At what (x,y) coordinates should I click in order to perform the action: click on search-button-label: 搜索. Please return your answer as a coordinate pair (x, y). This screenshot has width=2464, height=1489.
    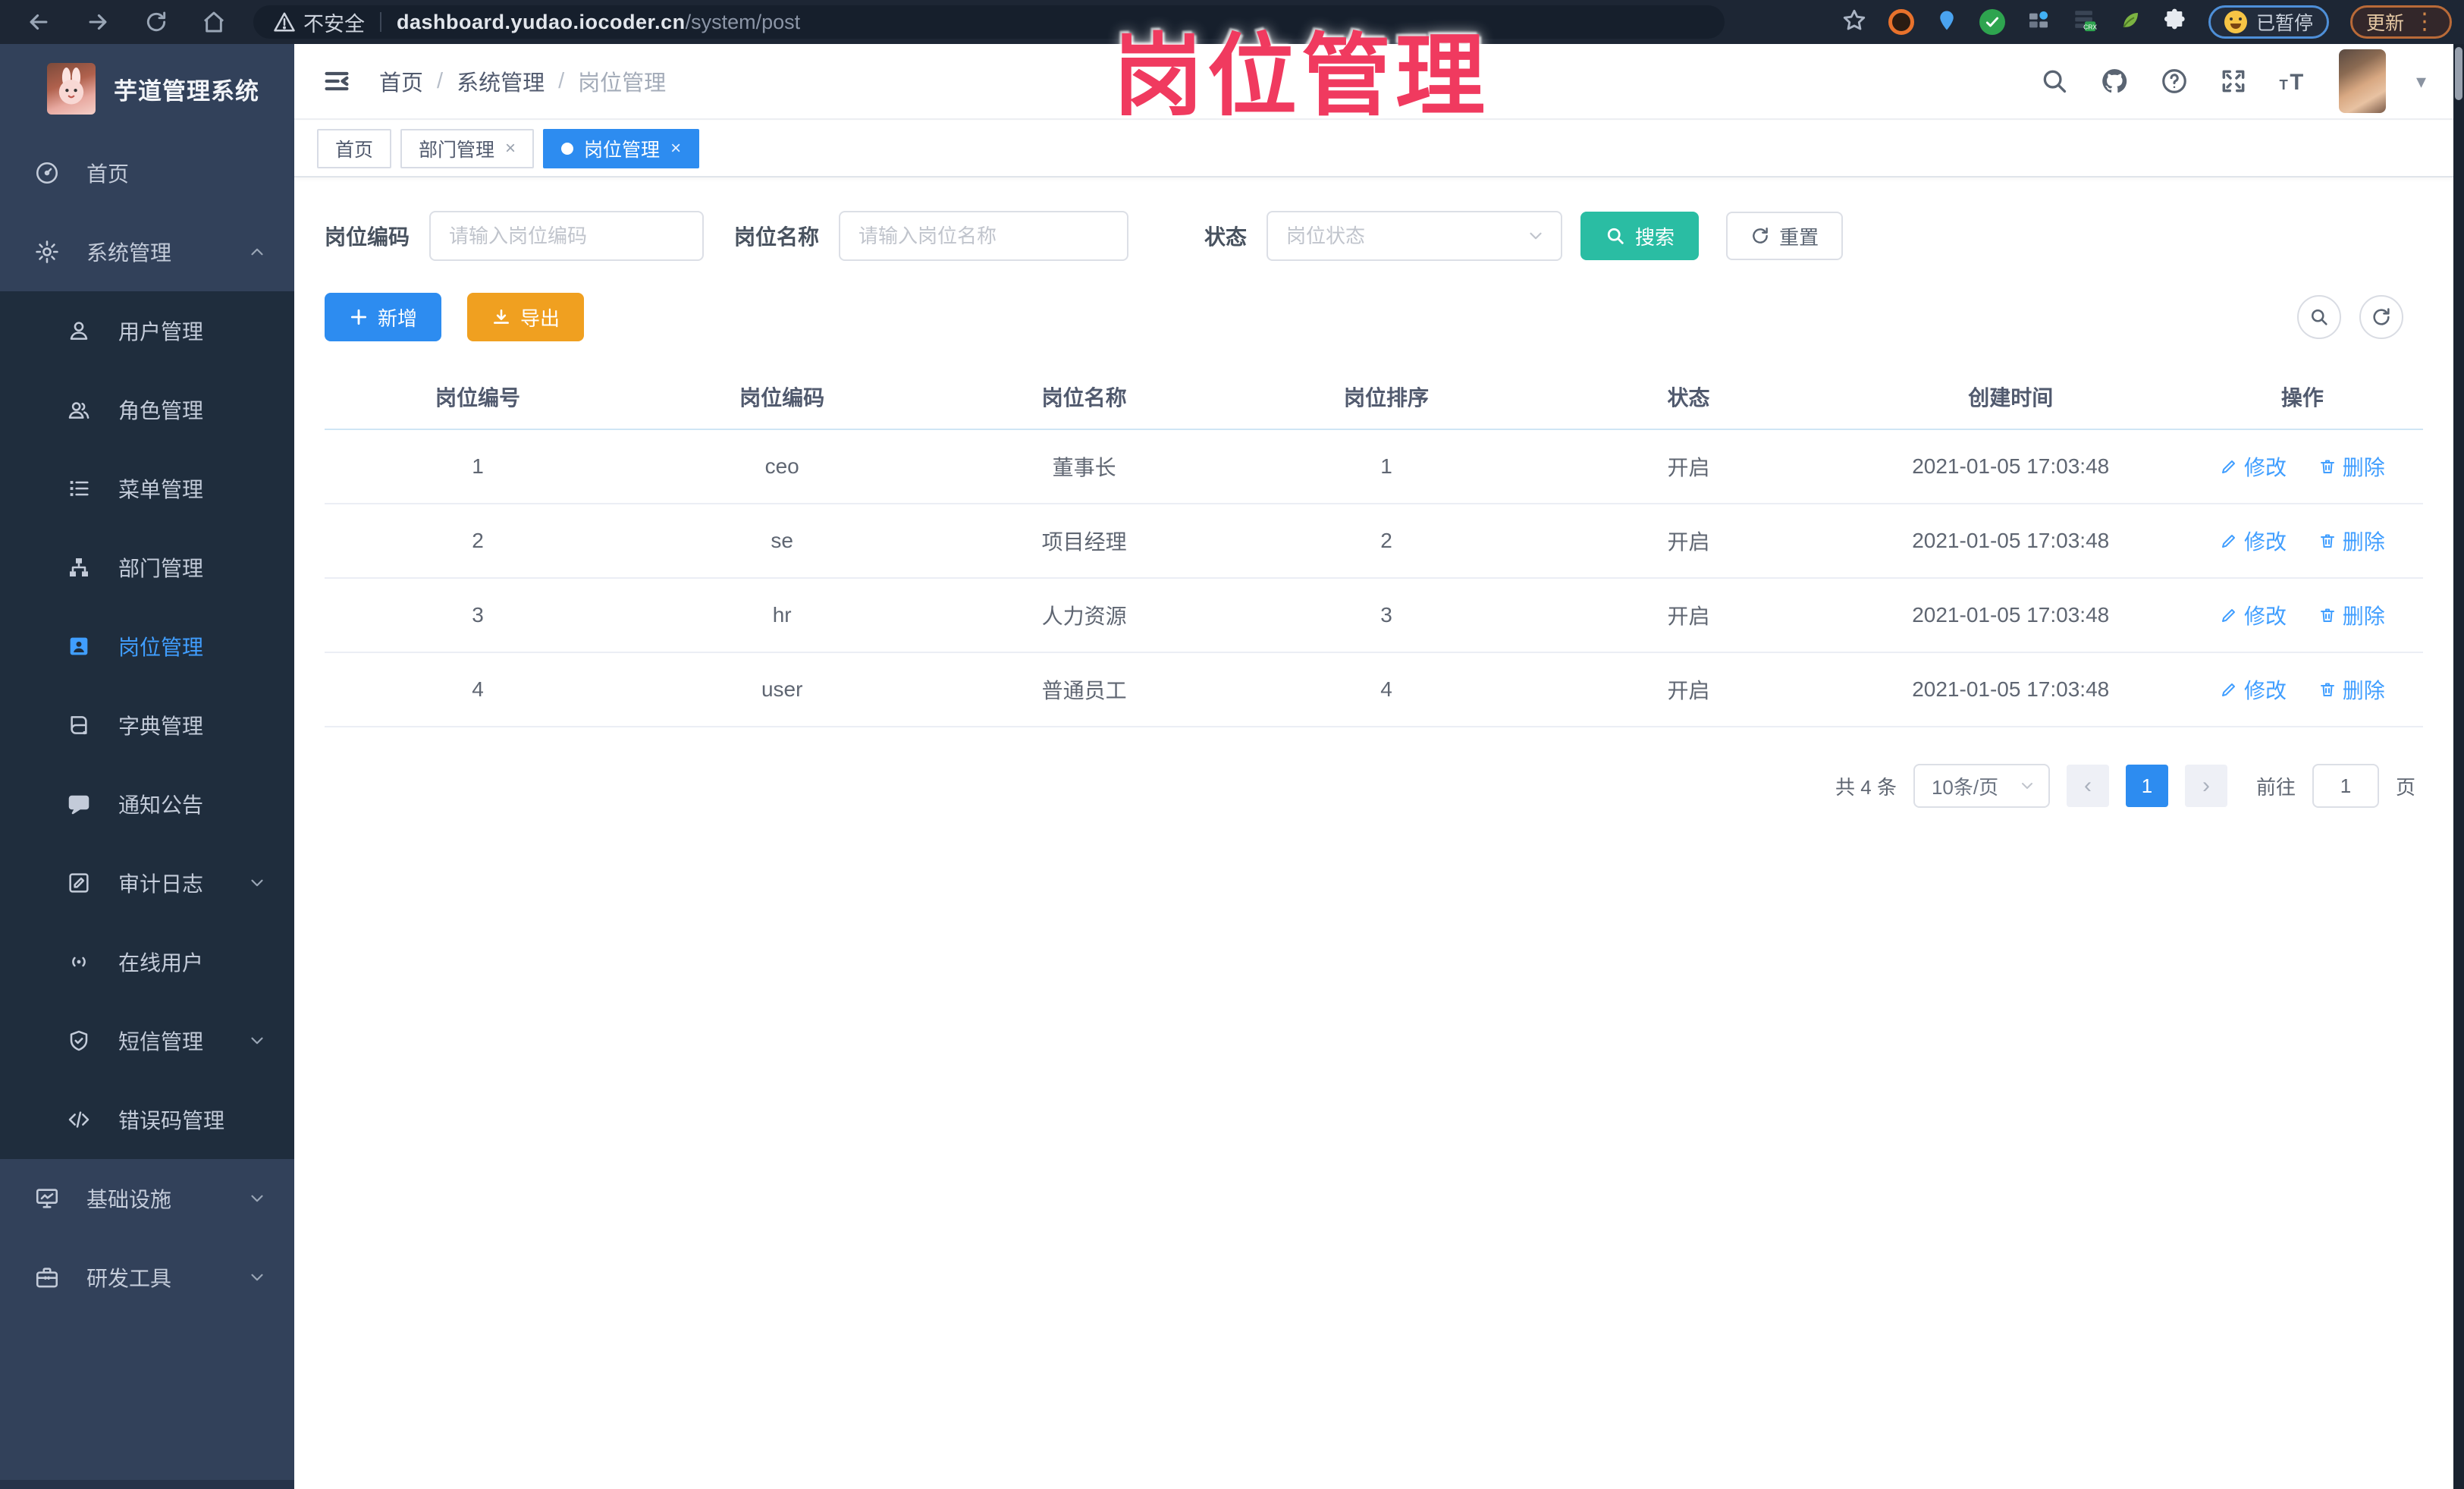
    Looking at the image, I should click on (1655, 237).